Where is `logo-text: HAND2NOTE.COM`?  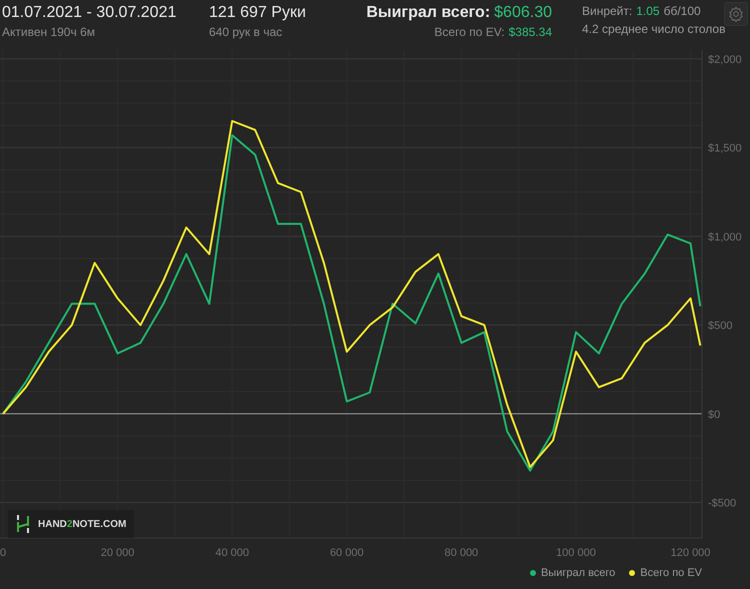 logo-text: HAND2NOTE.COM is located at coordinates (82, 524).